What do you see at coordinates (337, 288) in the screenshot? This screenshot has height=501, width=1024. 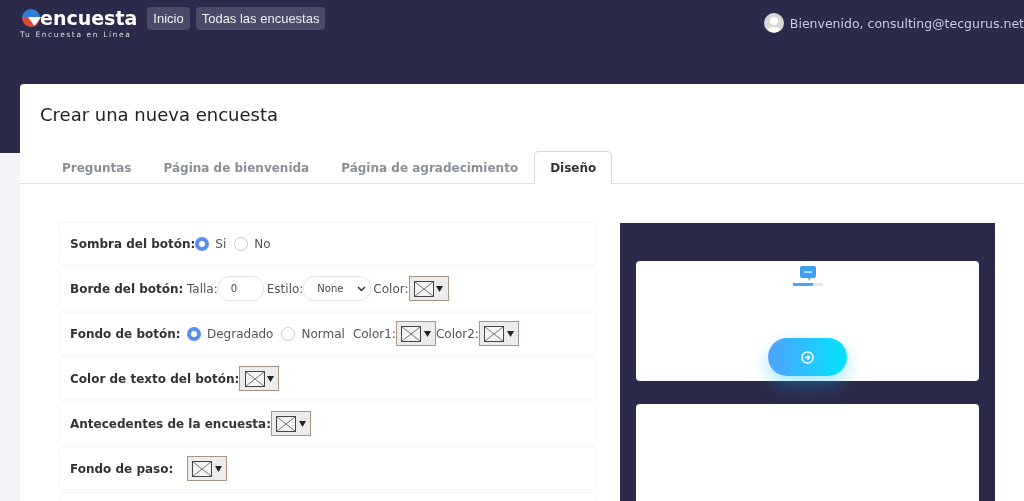 I see `style-select: None` at bounding box center [337, 288].